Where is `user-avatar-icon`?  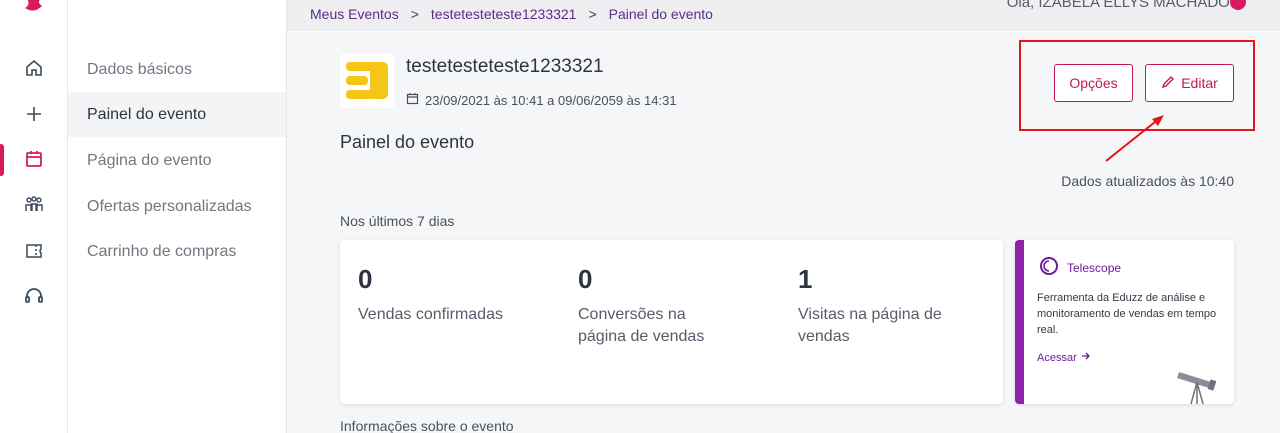
user-avatar-icon is located at coordinates (1238, 5).